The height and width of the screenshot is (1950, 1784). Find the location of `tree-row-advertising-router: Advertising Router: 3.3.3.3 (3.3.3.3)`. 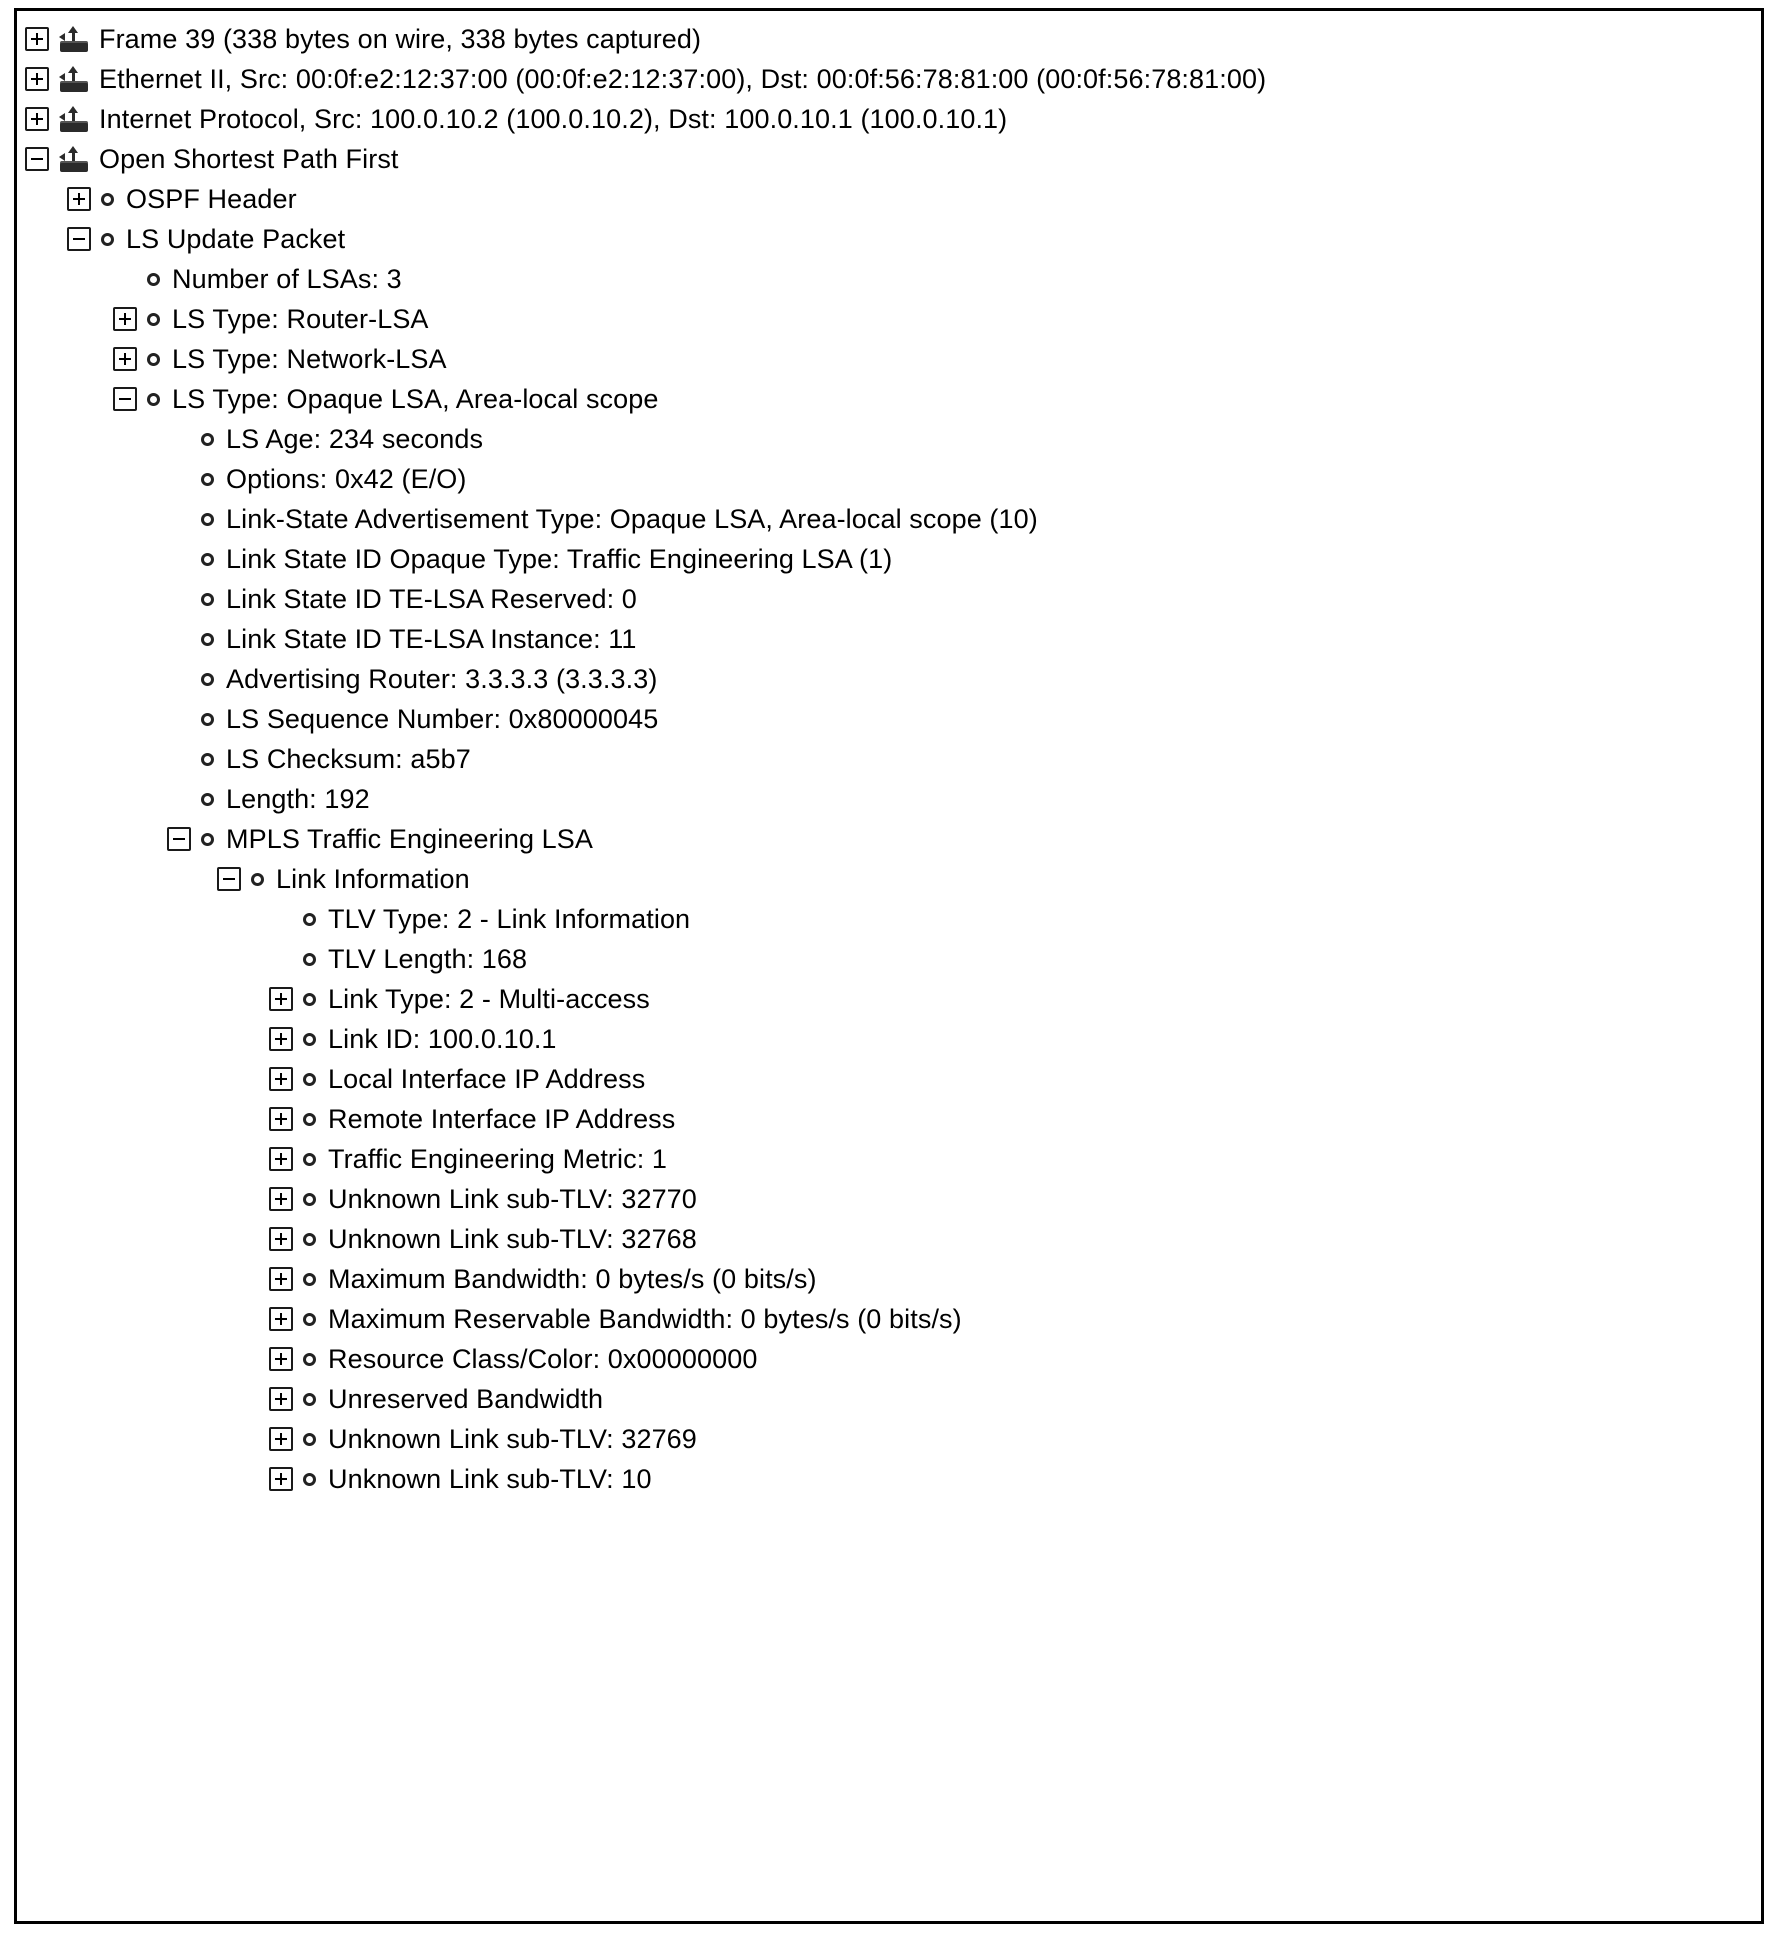

tree-row-advertising-router: Advertising Router: 3.3.3.3 (3.3.3.3) is located at coordinates (889, 679).